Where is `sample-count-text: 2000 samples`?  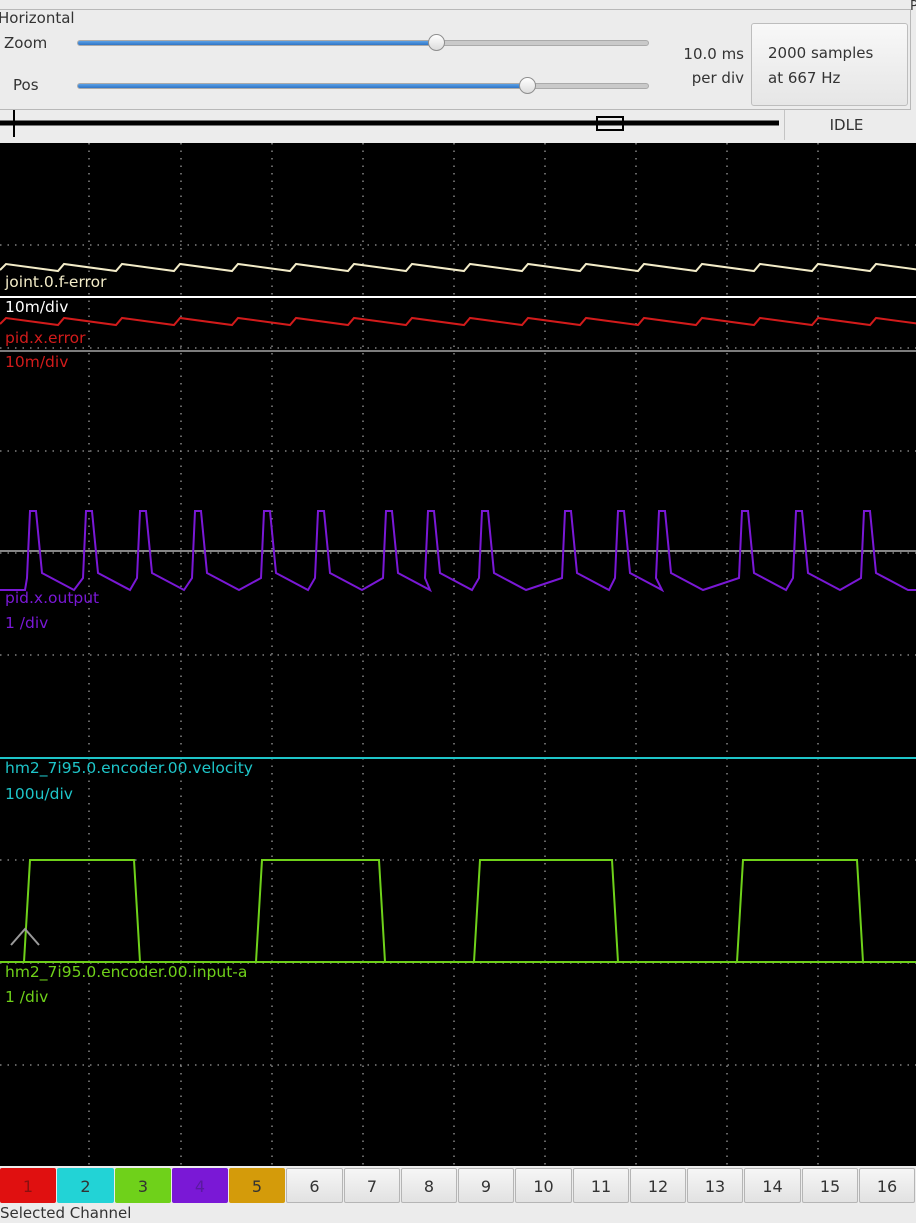 sample-count-text: 2000 samples is located at coordinates (821, 53).